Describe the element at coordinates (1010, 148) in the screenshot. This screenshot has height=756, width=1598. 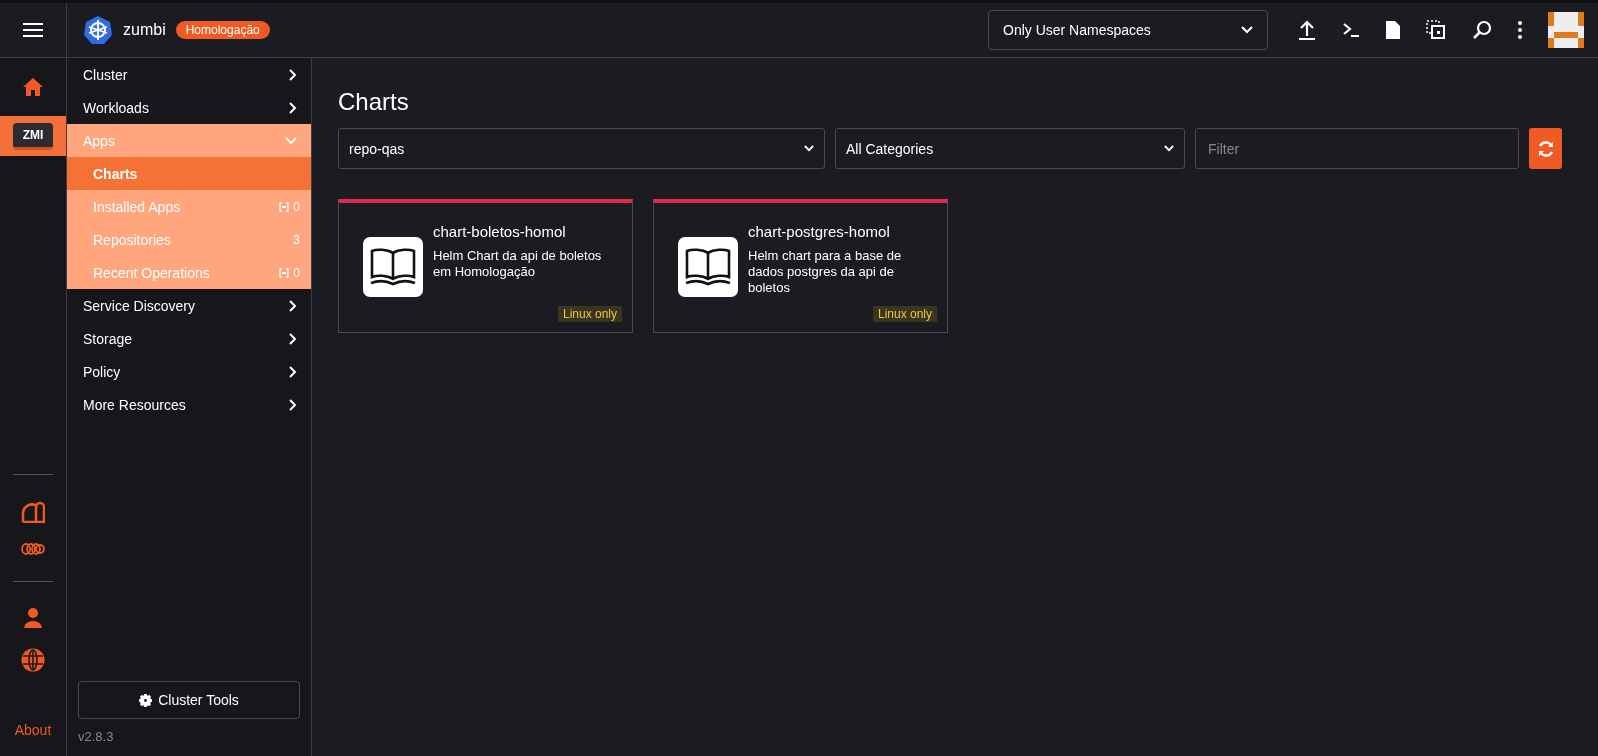
I see `category-dropdown: All Categories` at that location.